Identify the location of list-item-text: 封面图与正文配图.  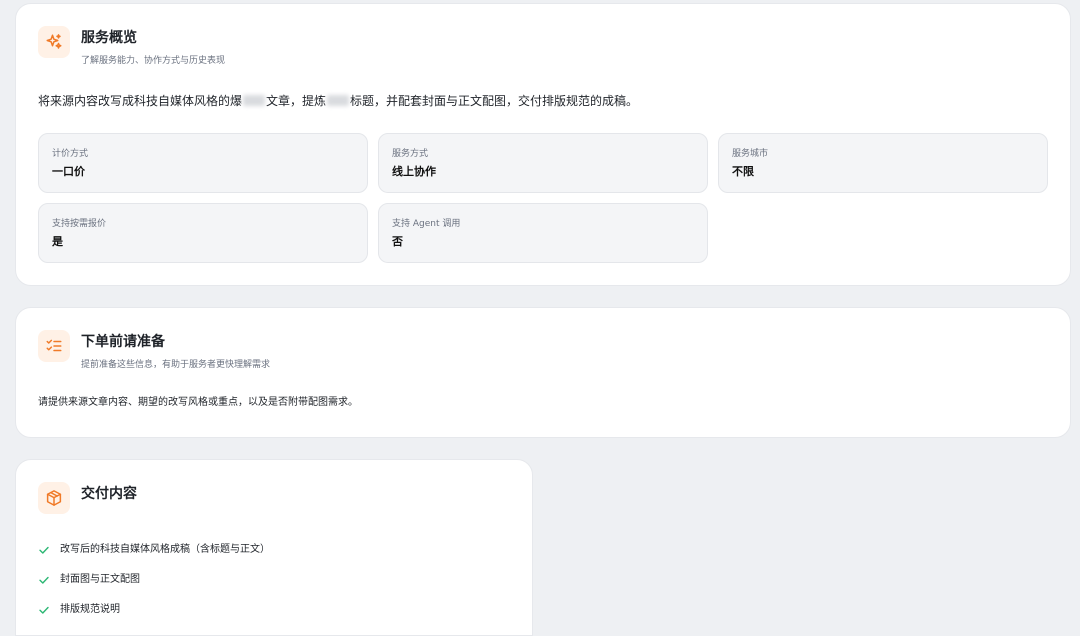
(100, 579).